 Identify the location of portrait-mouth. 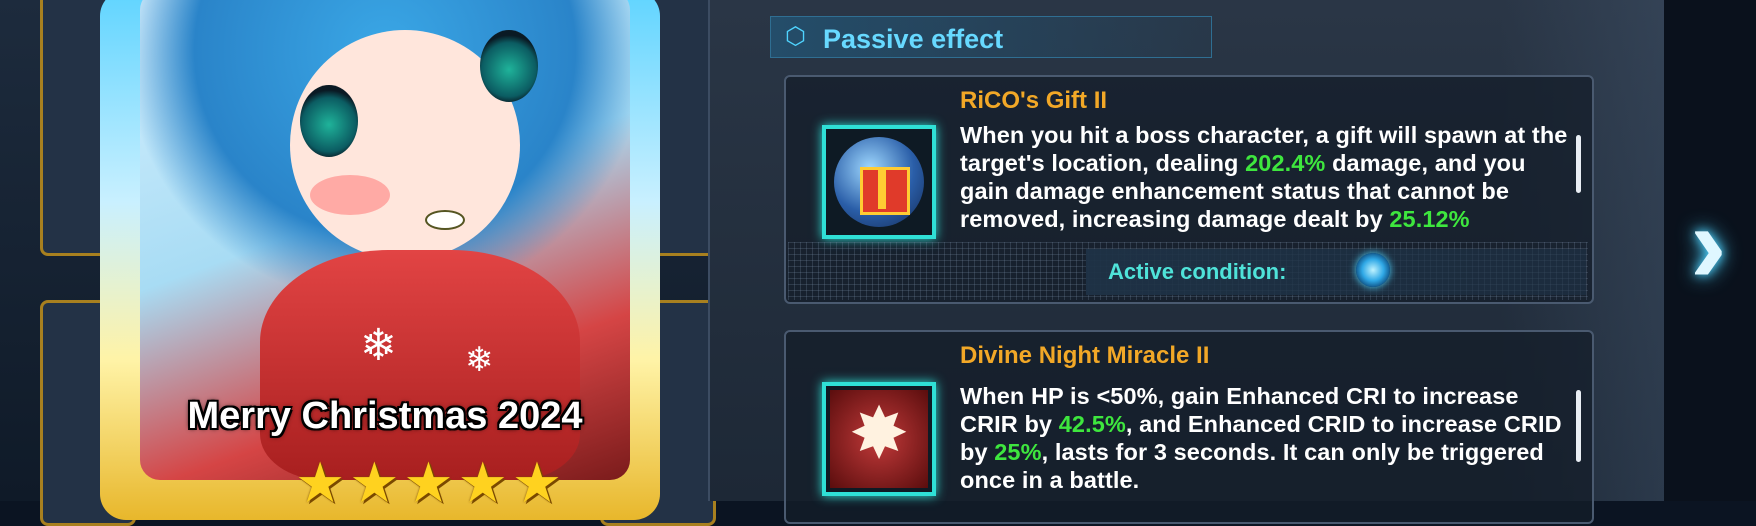
(445, 220).